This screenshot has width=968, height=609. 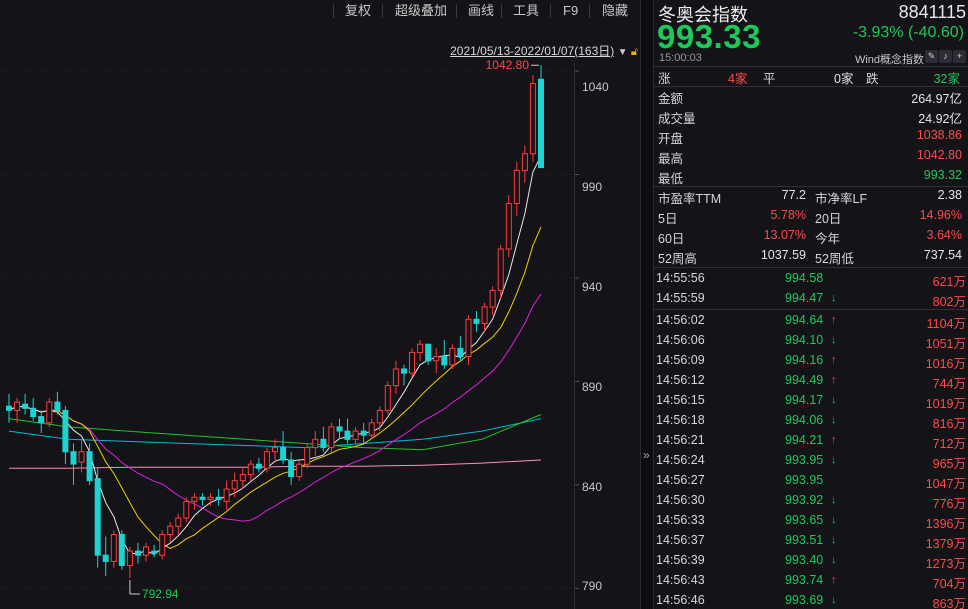 What do you see at coordinates (940, 215) in the screenshot?
I see `ratio-value: 14.96%` at bounding box center [940, 215].